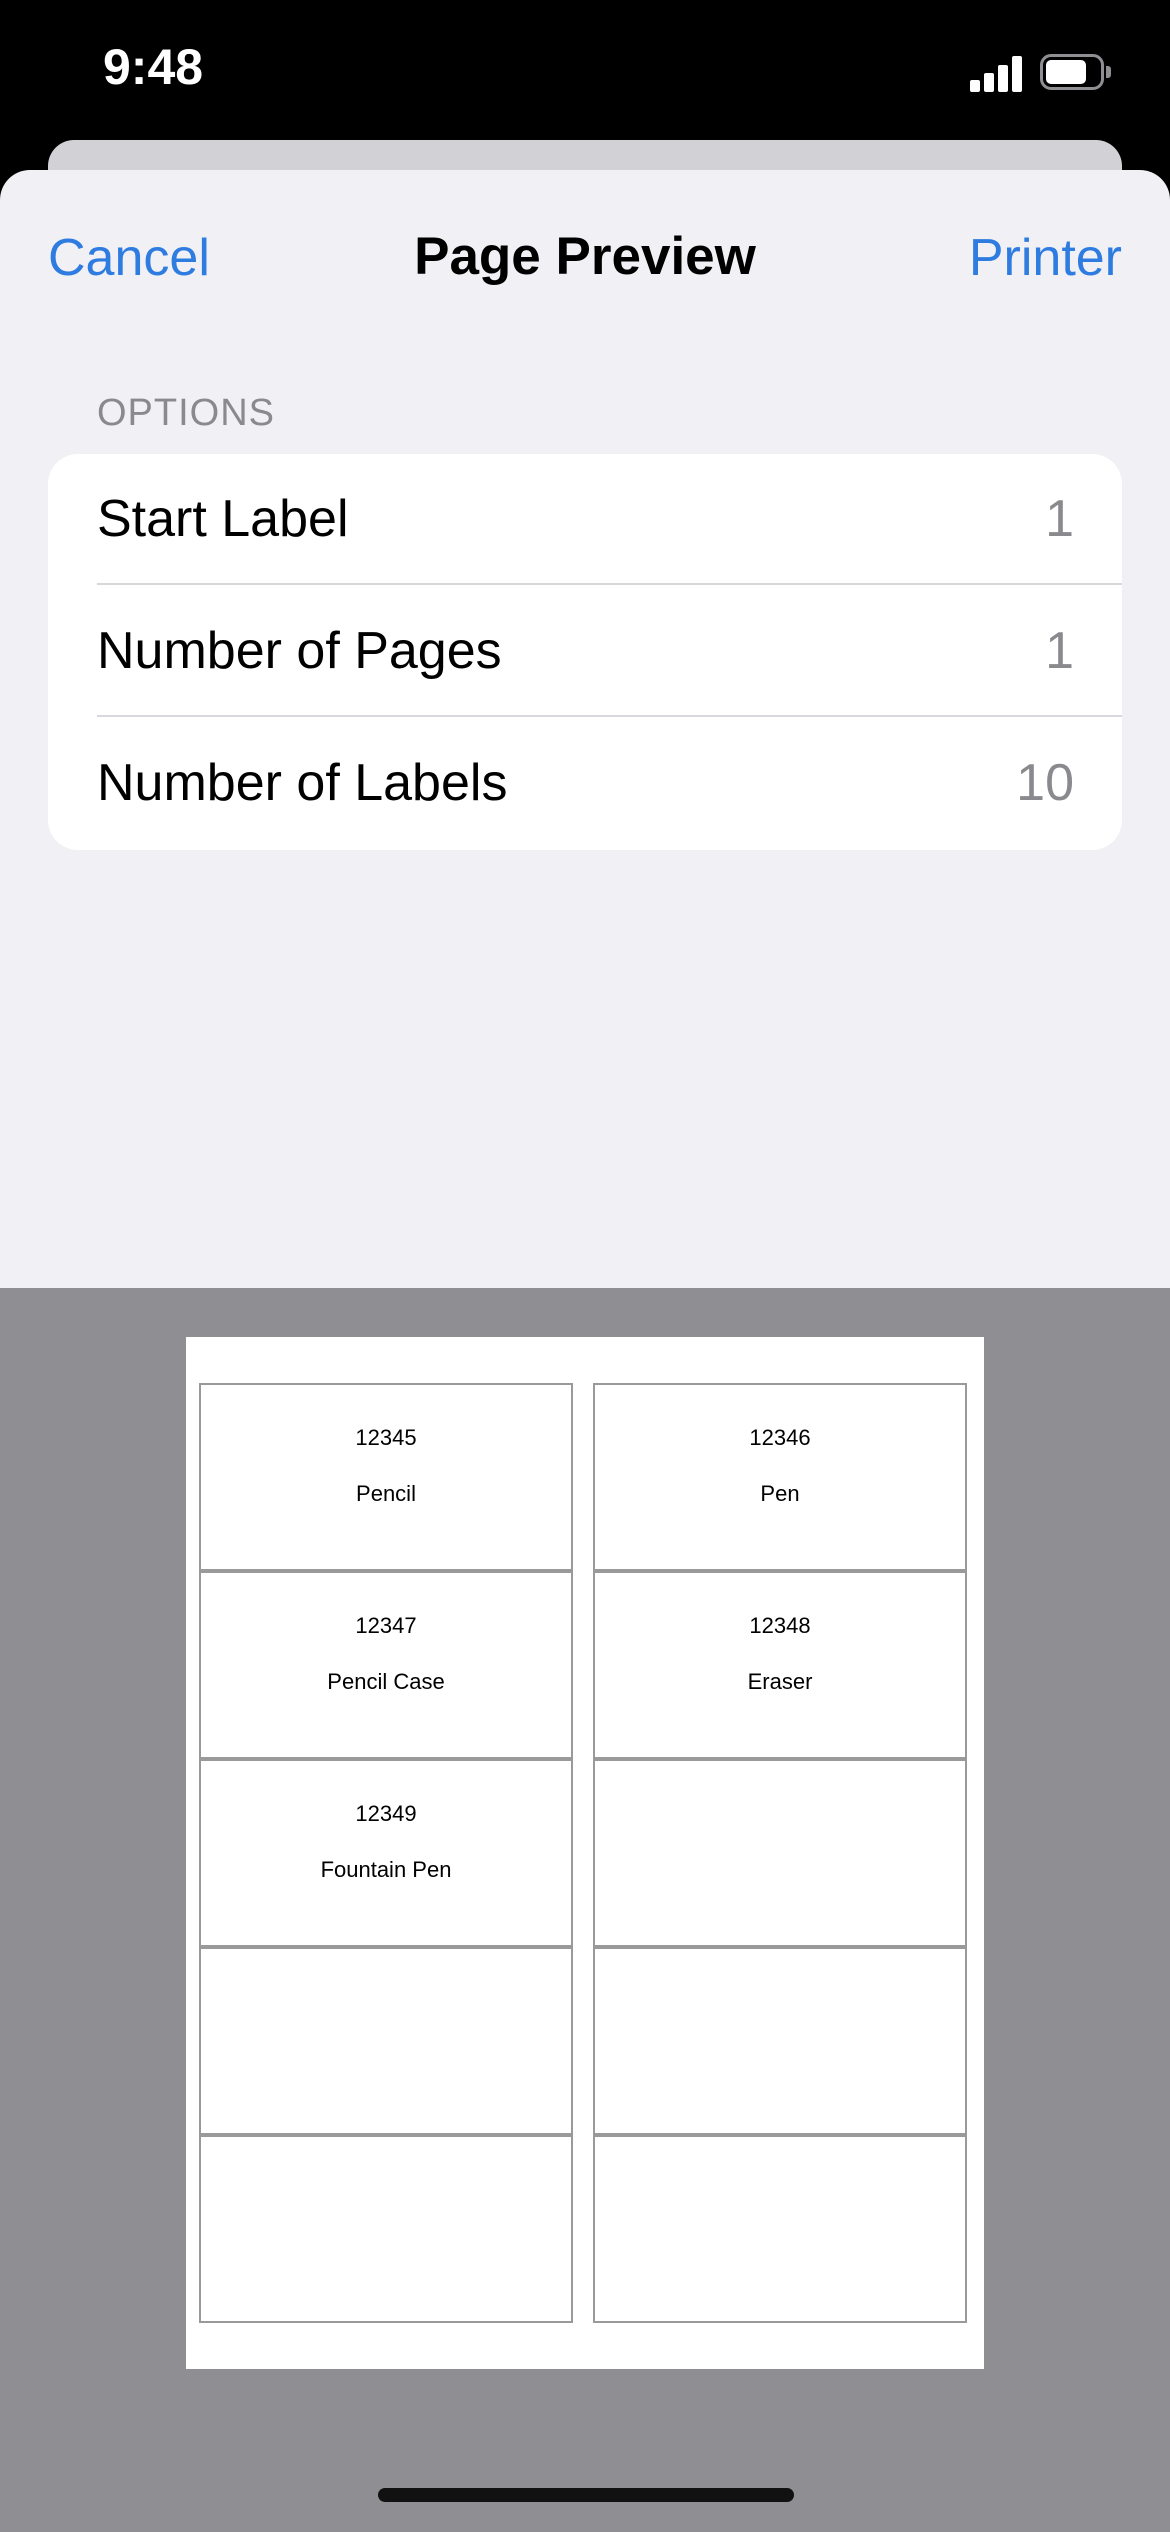 The width and height of the screenshot is (1170, 2532). What do you see at coordinates (780, 1665) in the screenshot?
I see `label-cell: 12348 Eraser` at bounding box center [780, 1665].